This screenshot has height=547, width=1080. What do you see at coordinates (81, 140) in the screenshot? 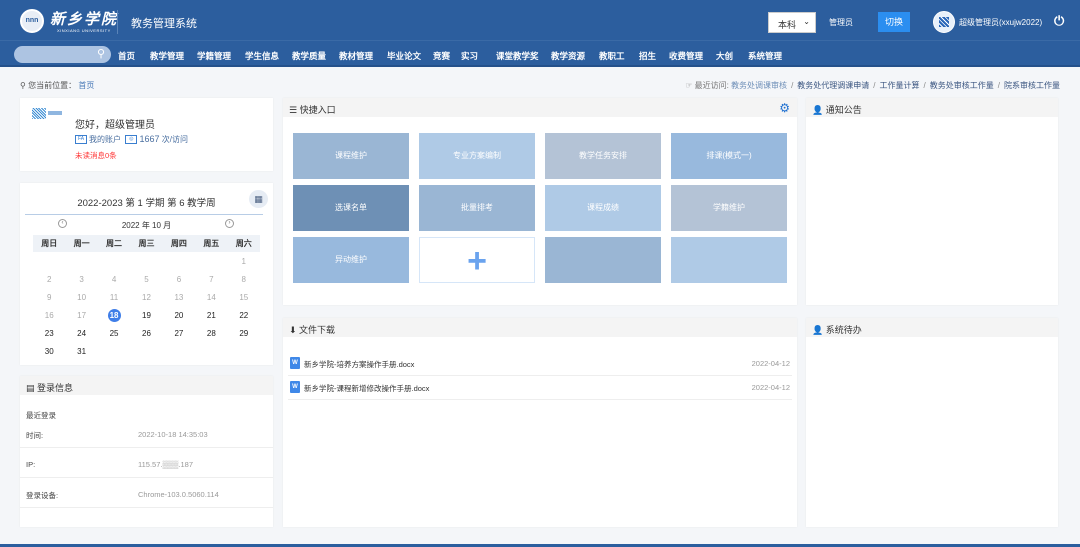
I see `account-icon: FA` at bounding box center [81, 140].